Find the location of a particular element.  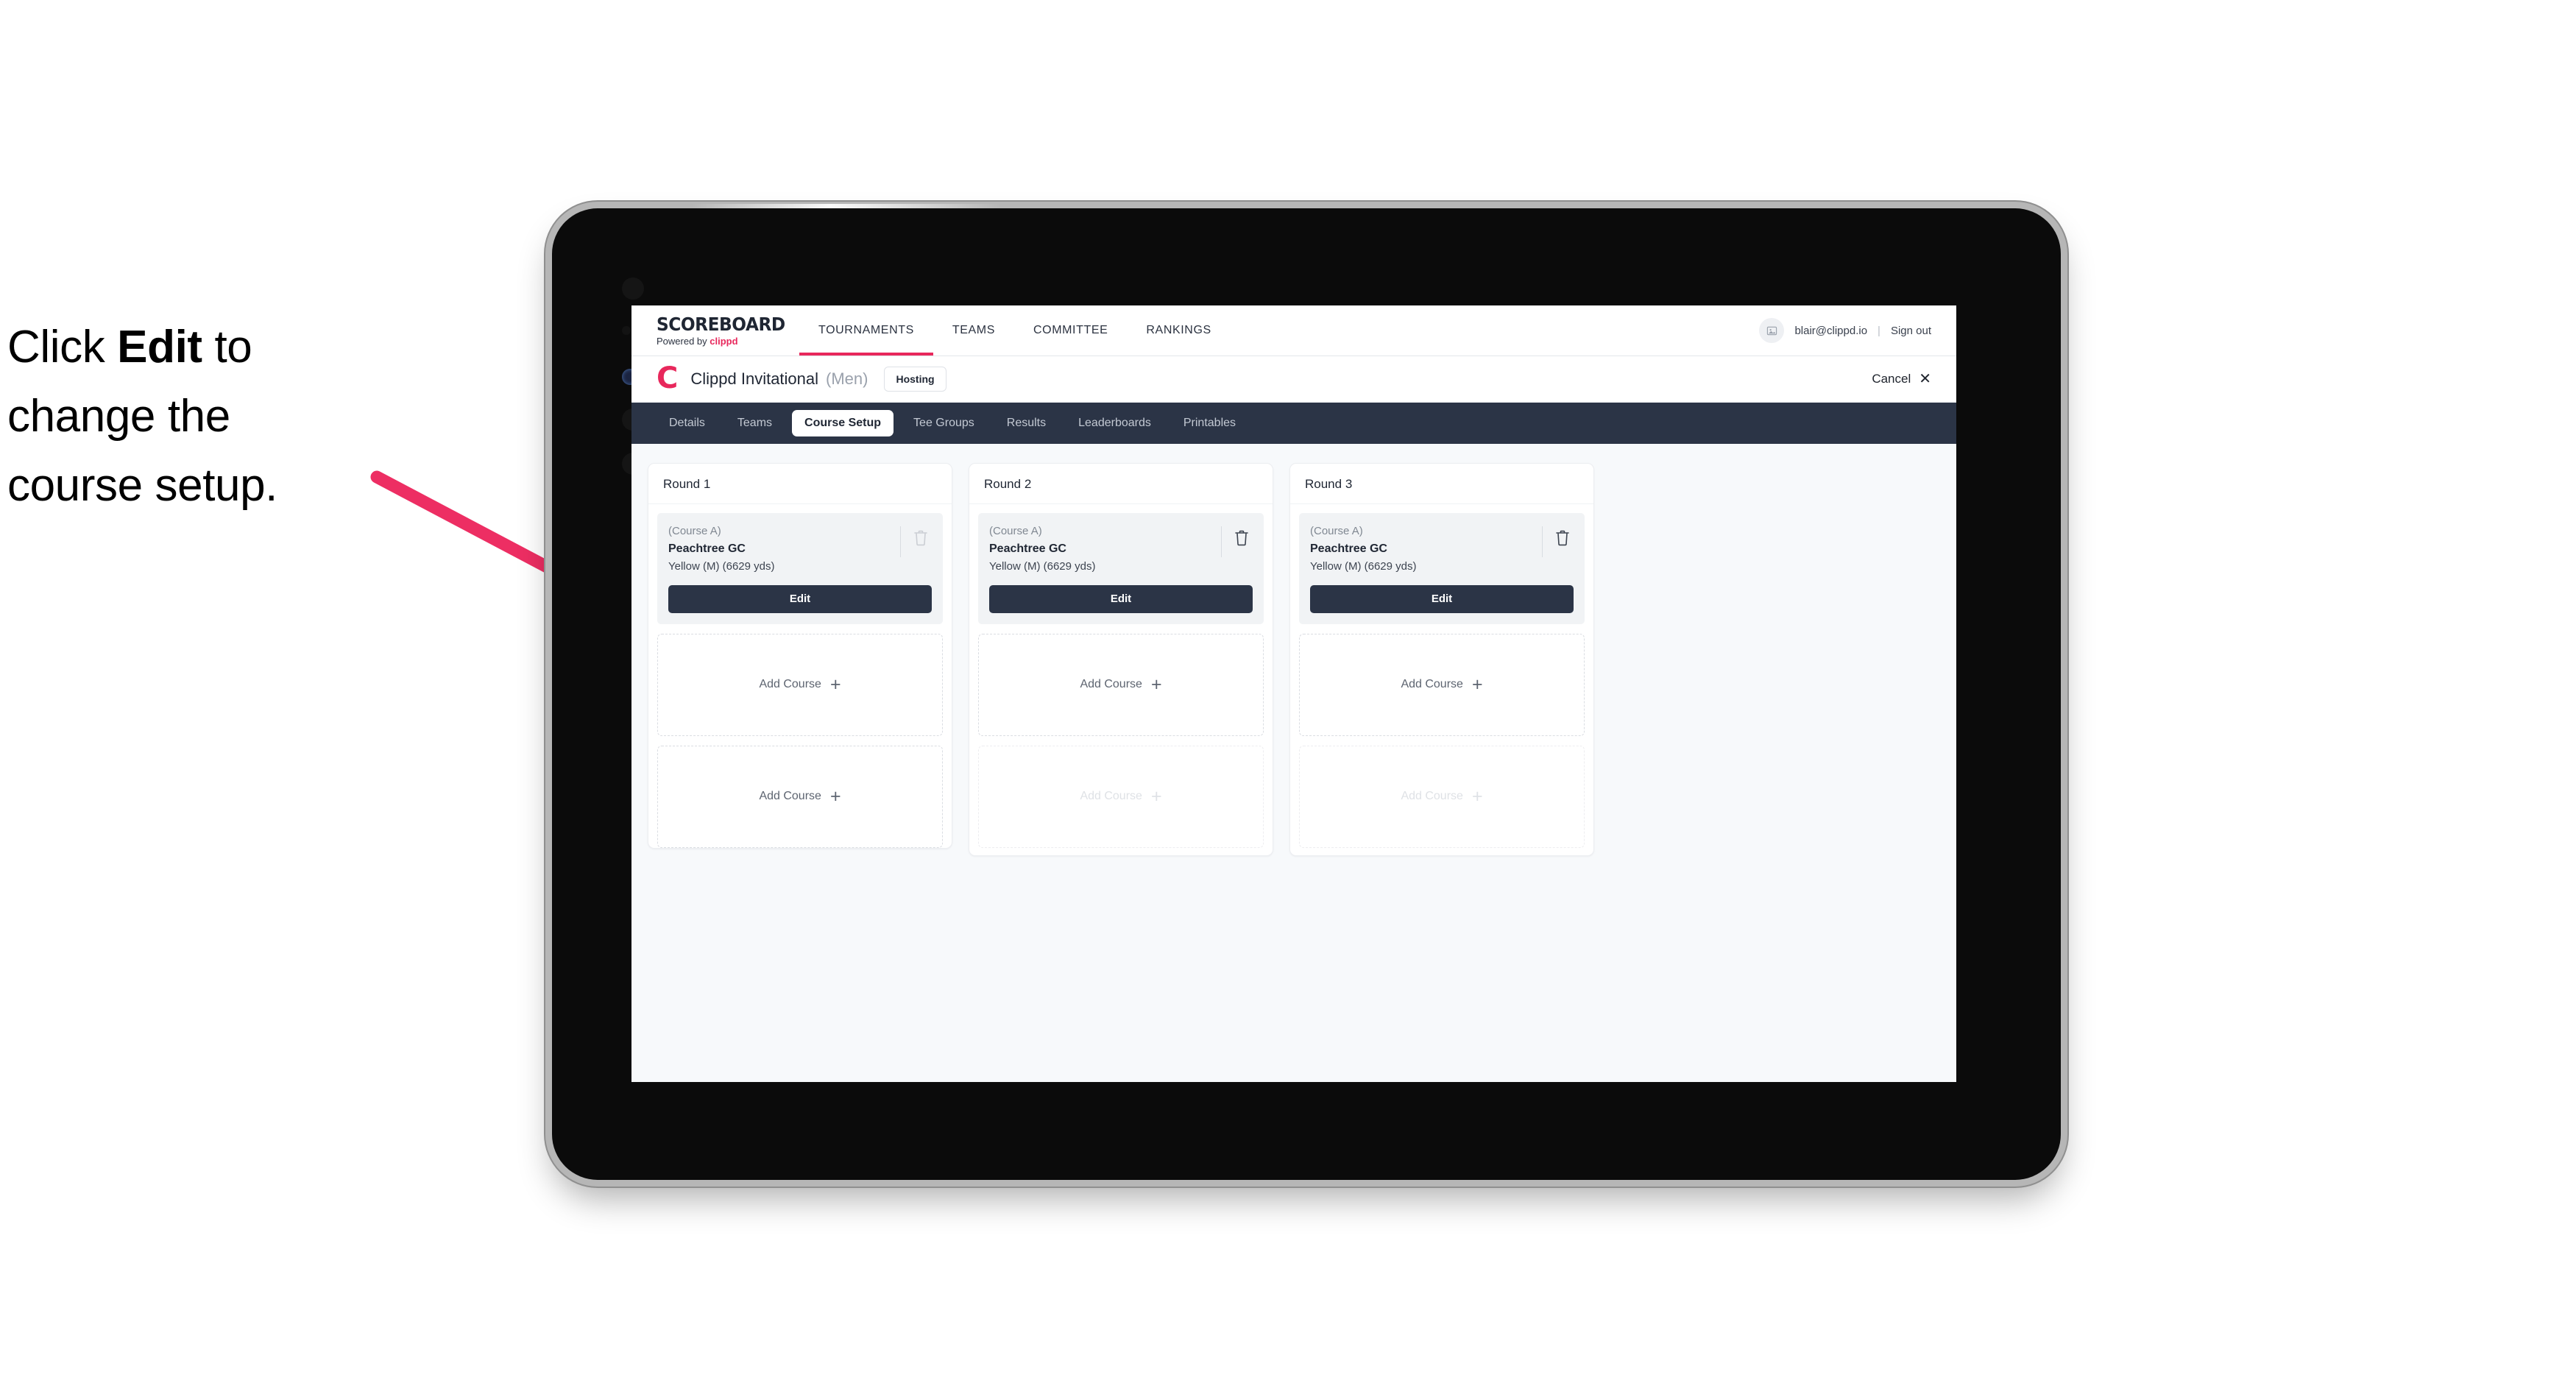

annotation-emphasis: Edit is located at coordinates (159, 347).